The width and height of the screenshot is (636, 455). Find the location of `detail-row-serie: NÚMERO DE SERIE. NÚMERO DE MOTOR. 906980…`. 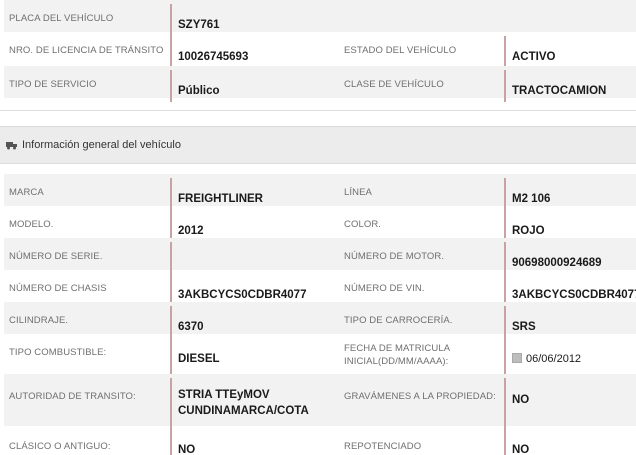

detail-row-serie: NÚMERO DE SERIE. NÚMERO DE MOTOR. 906980… is located at coordinates (320, 256).